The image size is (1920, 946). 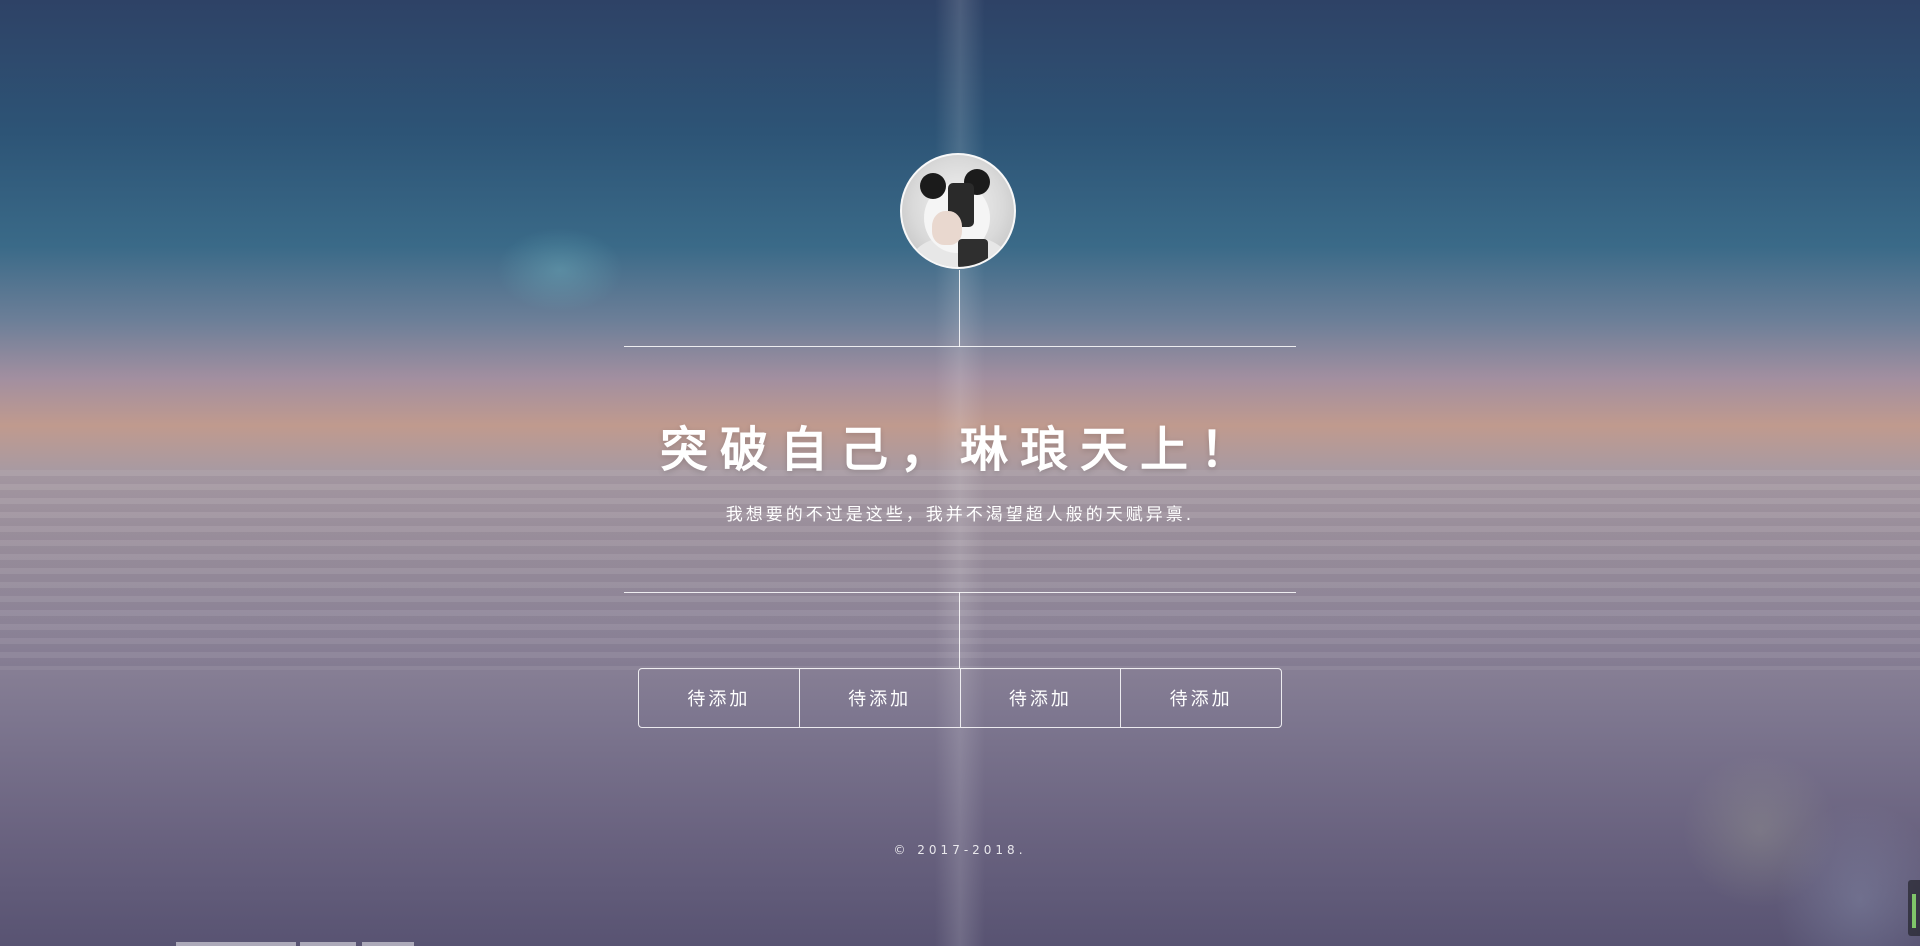 What do you see at coordinates (959, 450) in the screenshot?
I see `page-title: 突破自己，琳琅天上！` at bounding box center [959, 450].